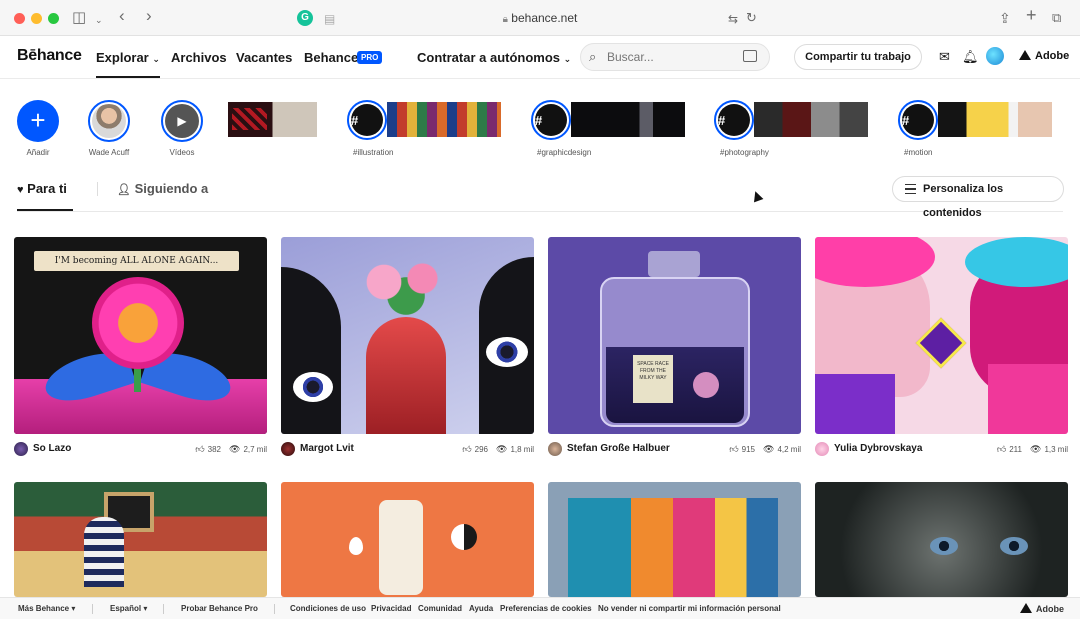 The image size is (1080, 619). I want to click on search-icon: ⌕, so click(593, 56).